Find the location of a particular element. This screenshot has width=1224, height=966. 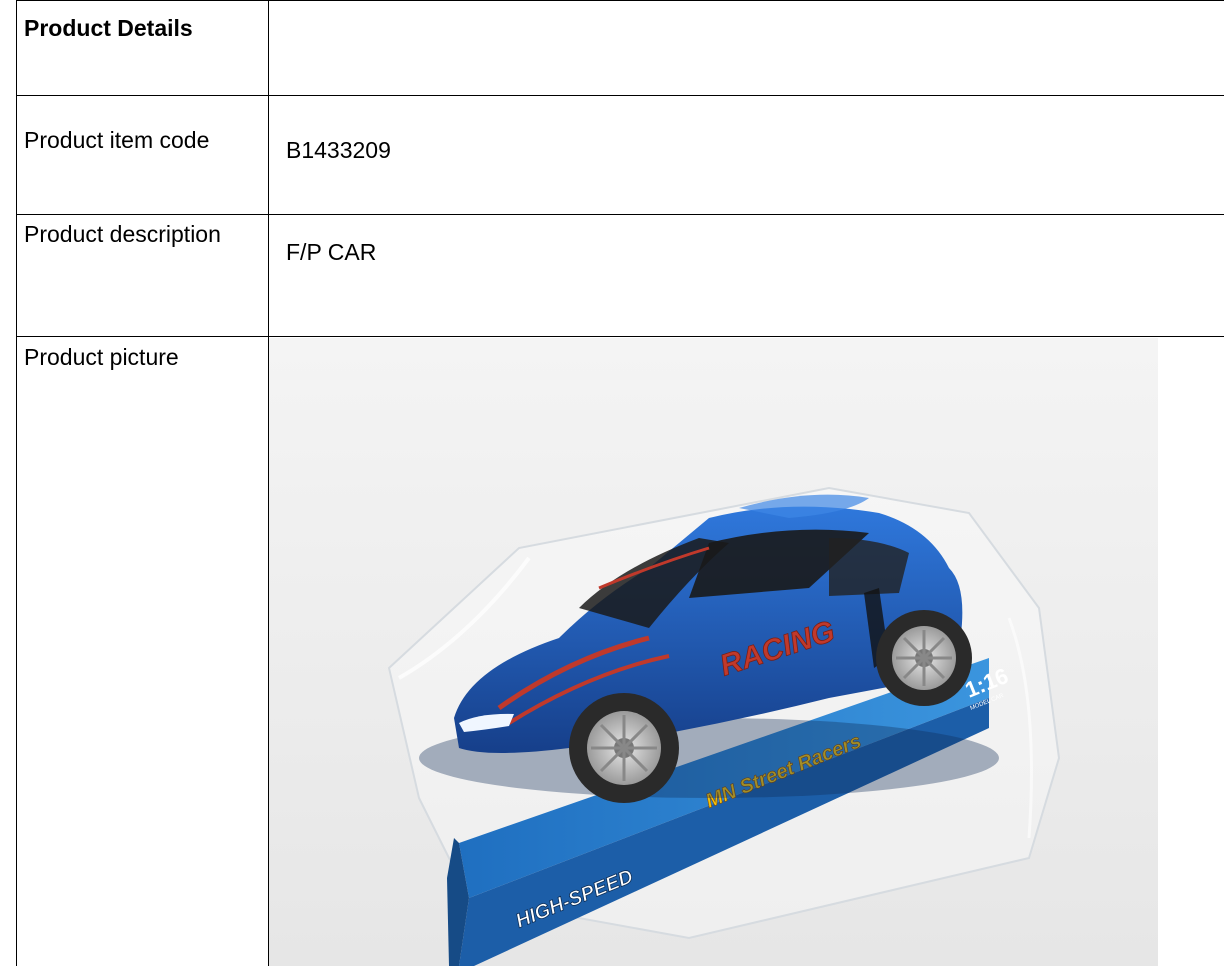

item-code-label: Product item code is located at coordinates (117, 140).